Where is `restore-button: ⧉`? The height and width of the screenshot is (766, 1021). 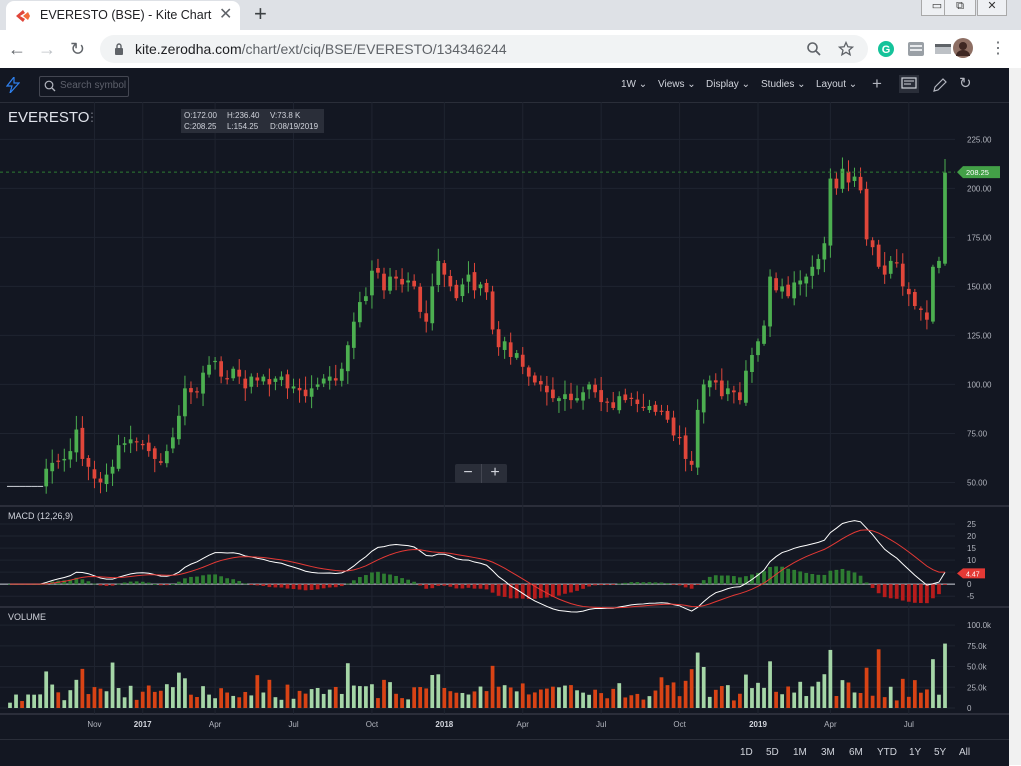
restore-button: ⧉ is located at coordinates (960, 8).